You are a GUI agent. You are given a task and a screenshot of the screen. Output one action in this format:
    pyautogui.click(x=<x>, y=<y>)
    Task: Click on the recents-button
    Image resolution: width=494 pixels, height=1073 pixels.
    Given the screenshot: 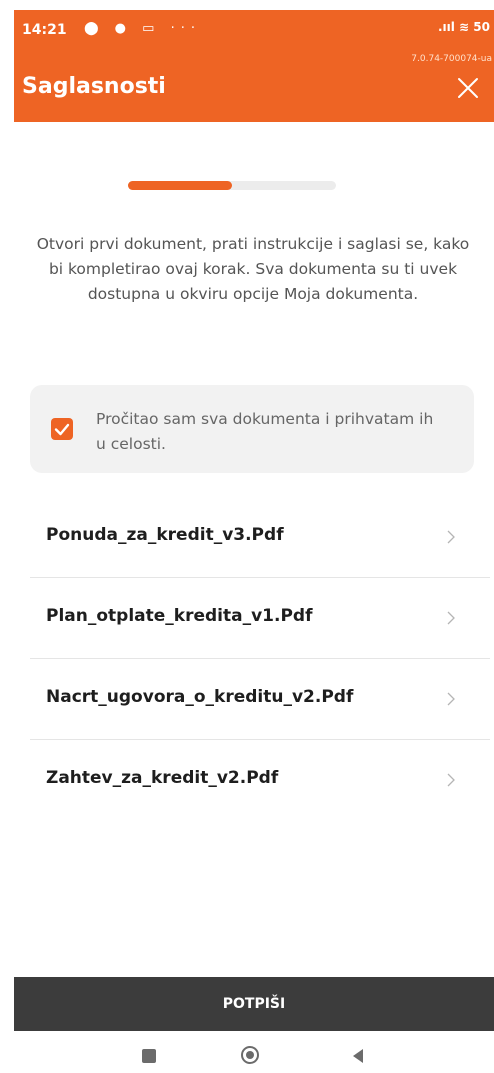 What is the action you would take?
    pyautogui.click(x=149, y=1056)
    